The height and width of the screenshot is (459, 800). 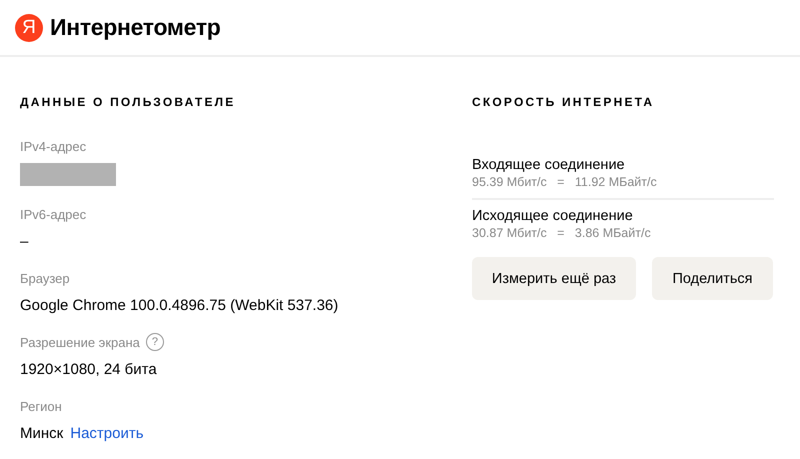 What do you see at coordinates (88, 369) in the screenshot?
I see `field-value: 1920×1080, 24 бита` at bounding box center [88, 369].